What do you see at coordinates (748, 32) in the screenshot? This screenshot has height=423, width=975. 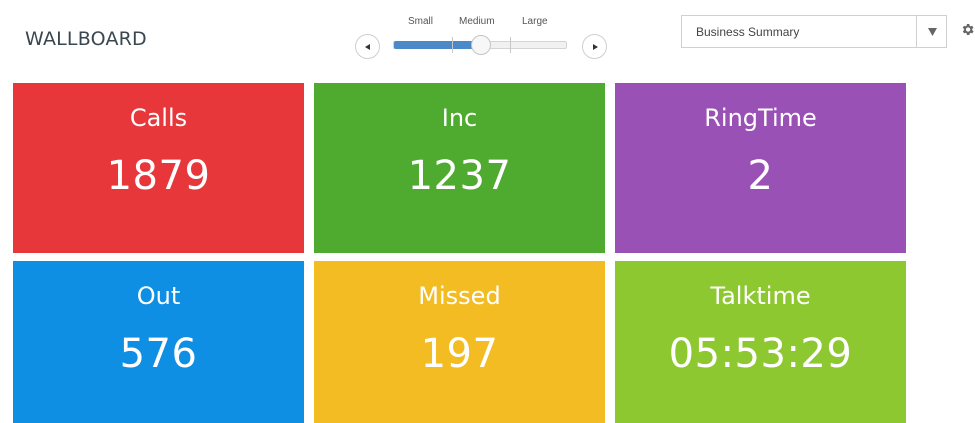 I see `wallboard-select-value: Business Summary` at bounding box center [748, 32].